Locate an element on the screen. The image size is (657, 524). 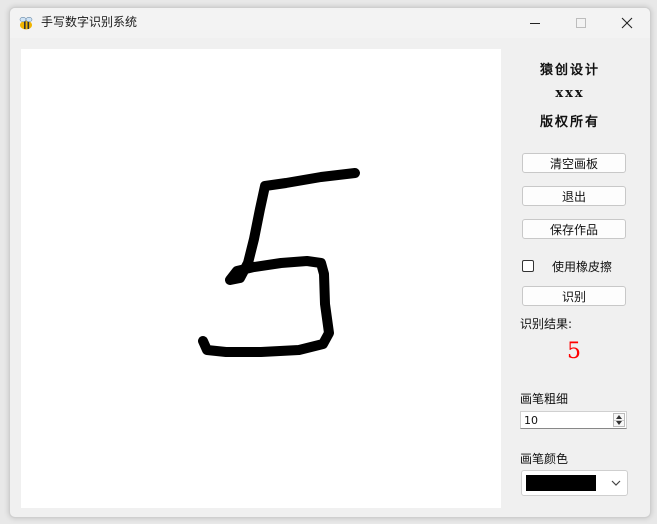
spin-buttons is located at coordinates (619, 420).